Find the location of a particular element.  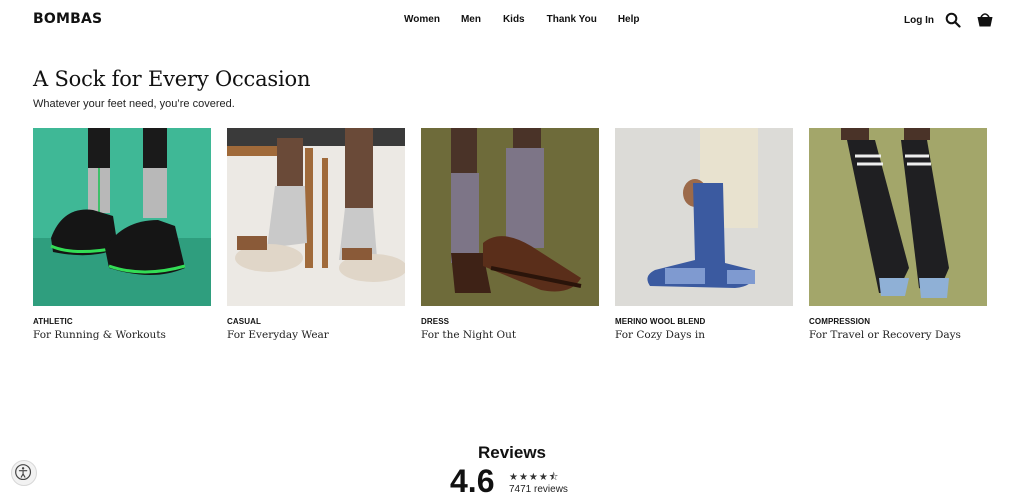

main-nav: Women Men Kids Thank You Help is located at coordinates (521, 19).